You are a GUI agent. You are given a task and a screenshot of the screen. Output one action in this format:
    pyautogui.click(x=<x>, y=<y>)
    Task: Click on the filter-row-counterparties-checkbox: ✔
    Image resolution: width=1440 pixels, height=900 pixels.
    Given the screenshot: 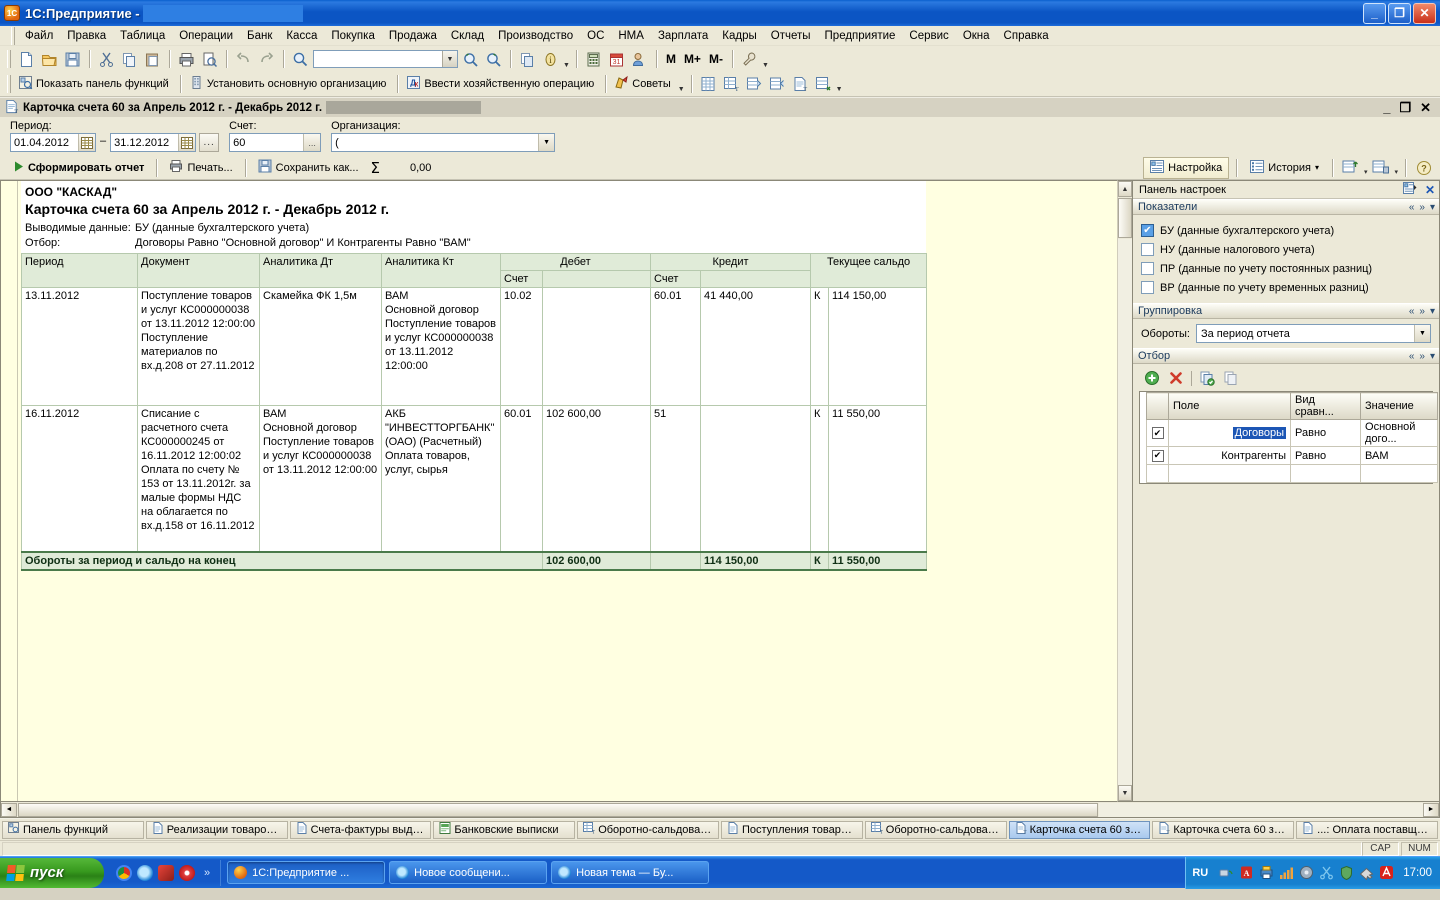 What is the action you would take?
    pyautogui.click(x=1157, y=455)
    